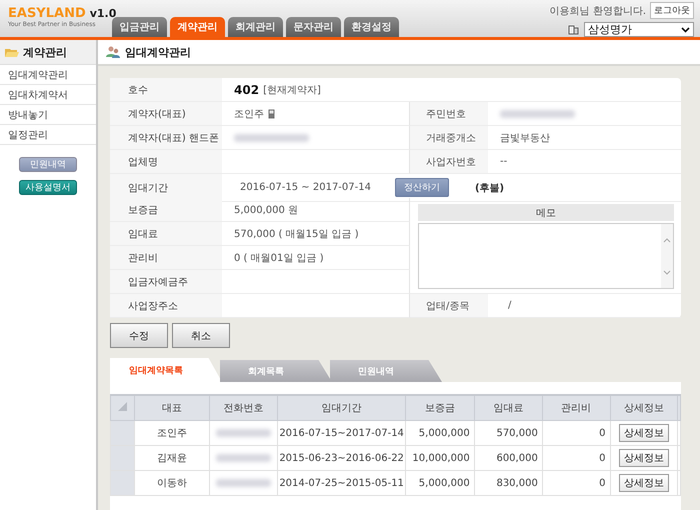  Describe the element at coordinates (313, 27) in the screenshot. I see `nav-tab: 문자관리` at that location.